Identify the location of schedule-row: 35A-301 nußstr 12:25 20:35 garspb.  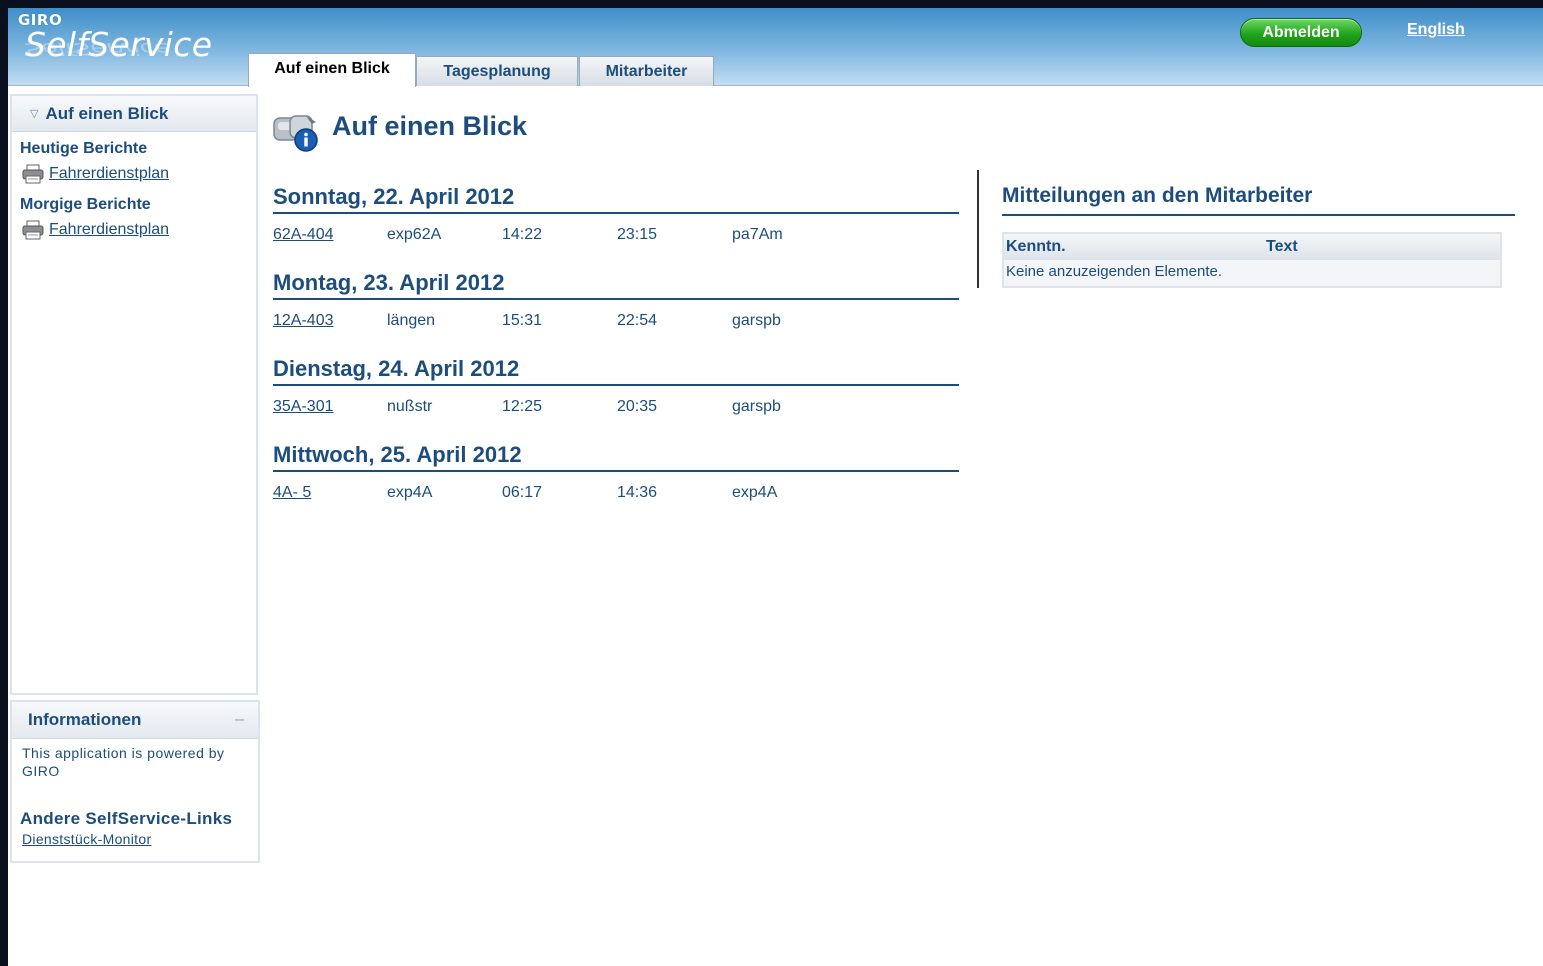
(616, 407).